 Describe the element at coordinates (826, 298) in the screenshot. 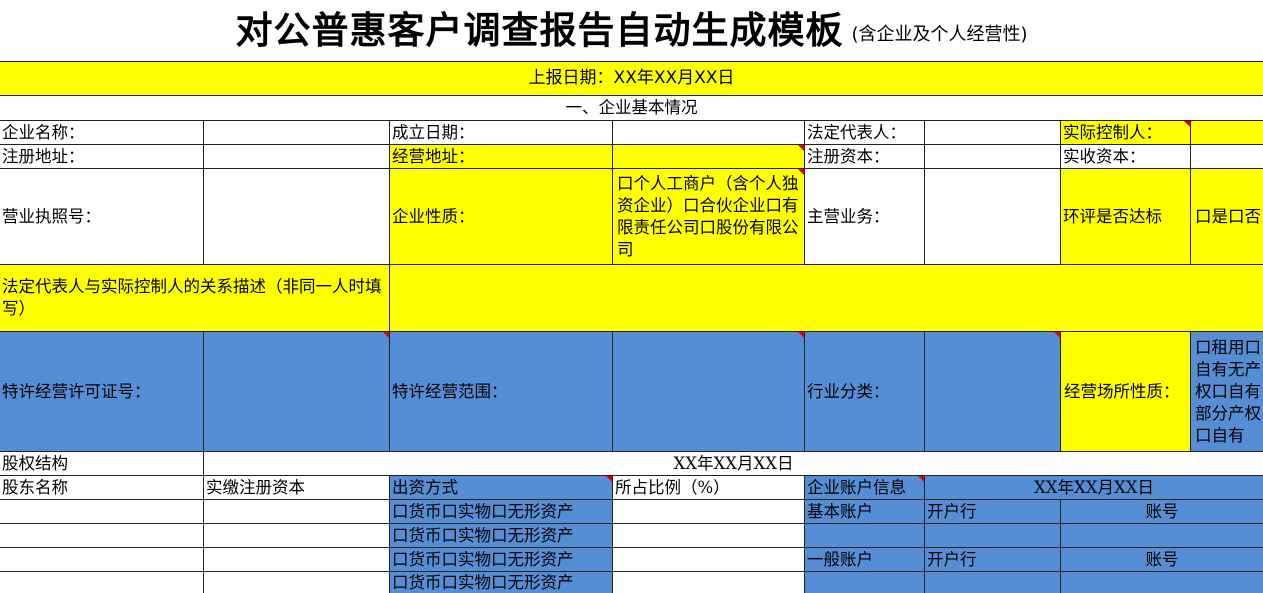

I see `relation-input` at that location.